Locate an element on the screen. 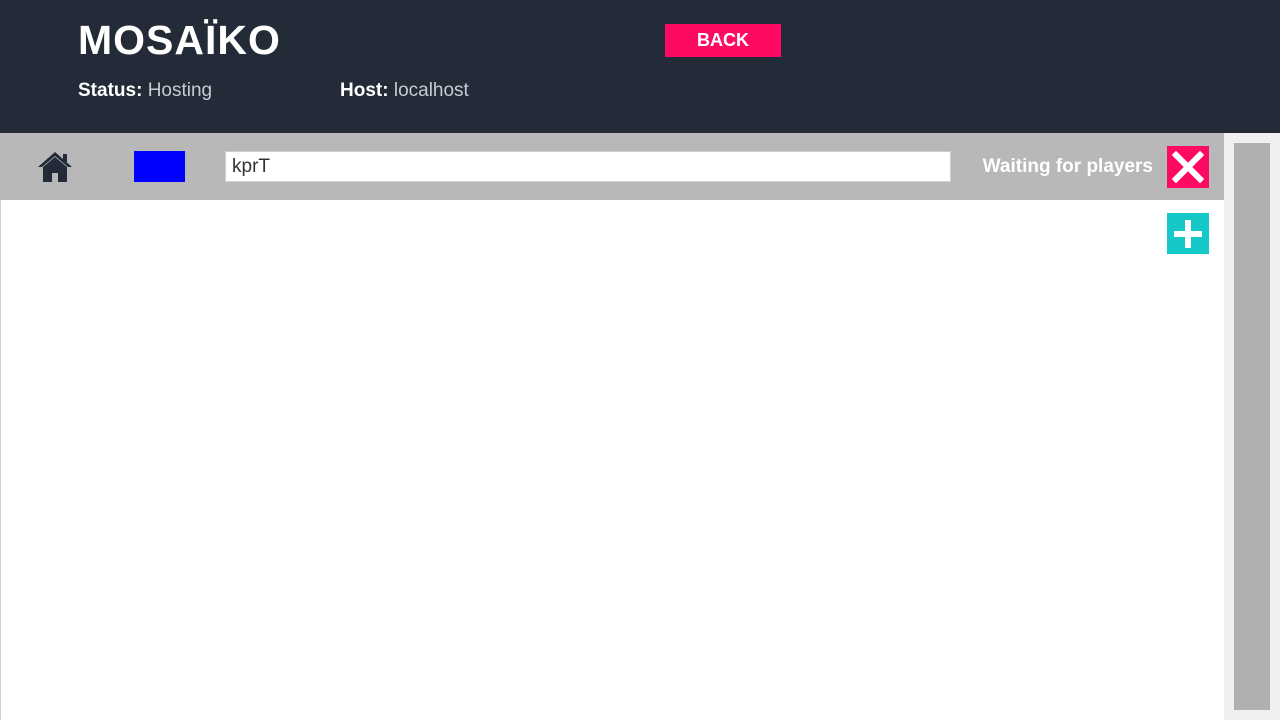 The width and height of the screenshot is (1280, 720). status-value: Hosting is located at coordinates (180, 90).